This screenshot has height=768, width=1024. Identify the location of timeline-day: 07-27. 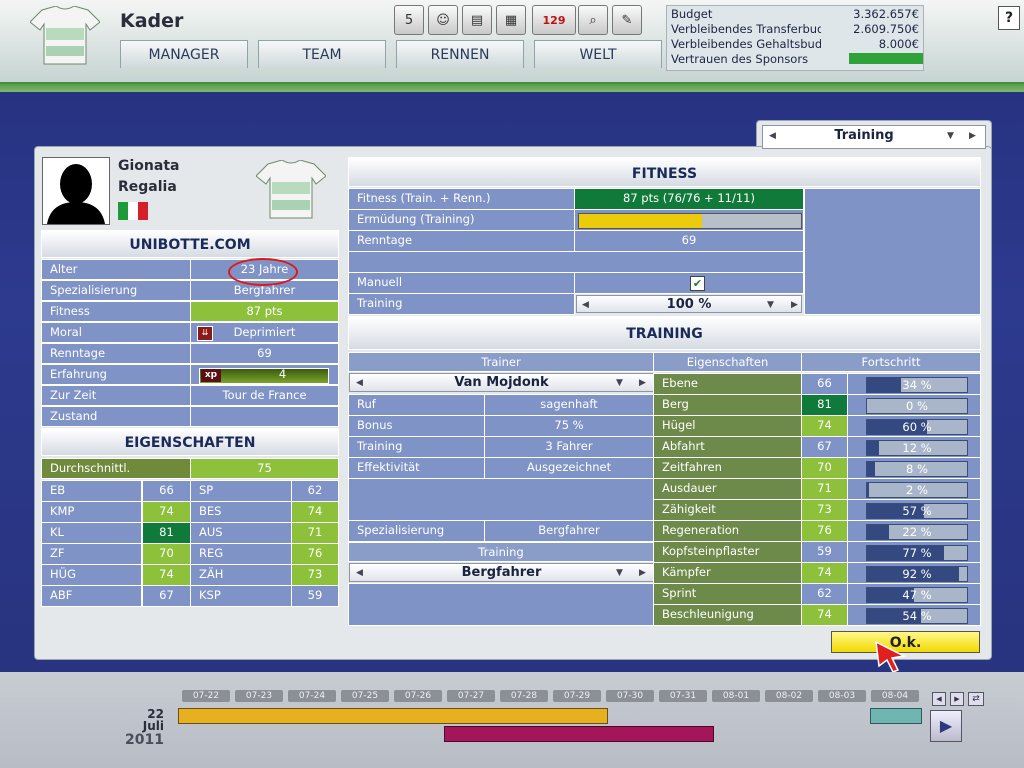
(471, 696).